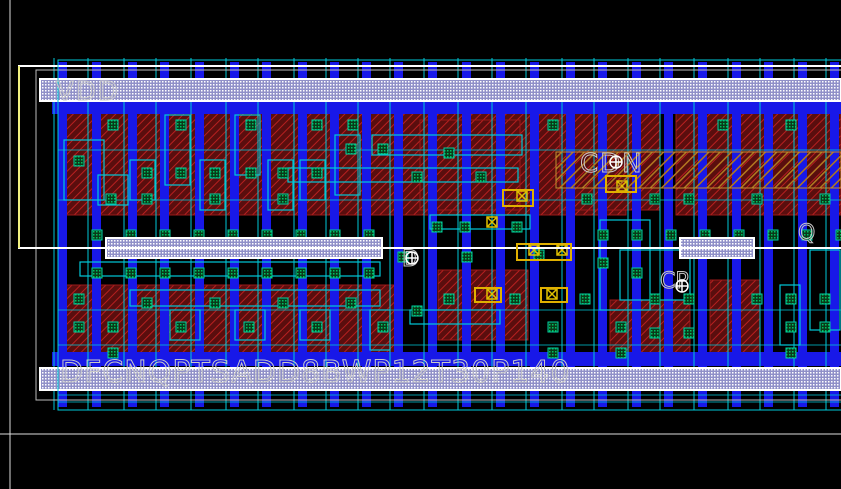 This screenshot has height=489, width=841. I want to click on via-cut, so click(552, 294).